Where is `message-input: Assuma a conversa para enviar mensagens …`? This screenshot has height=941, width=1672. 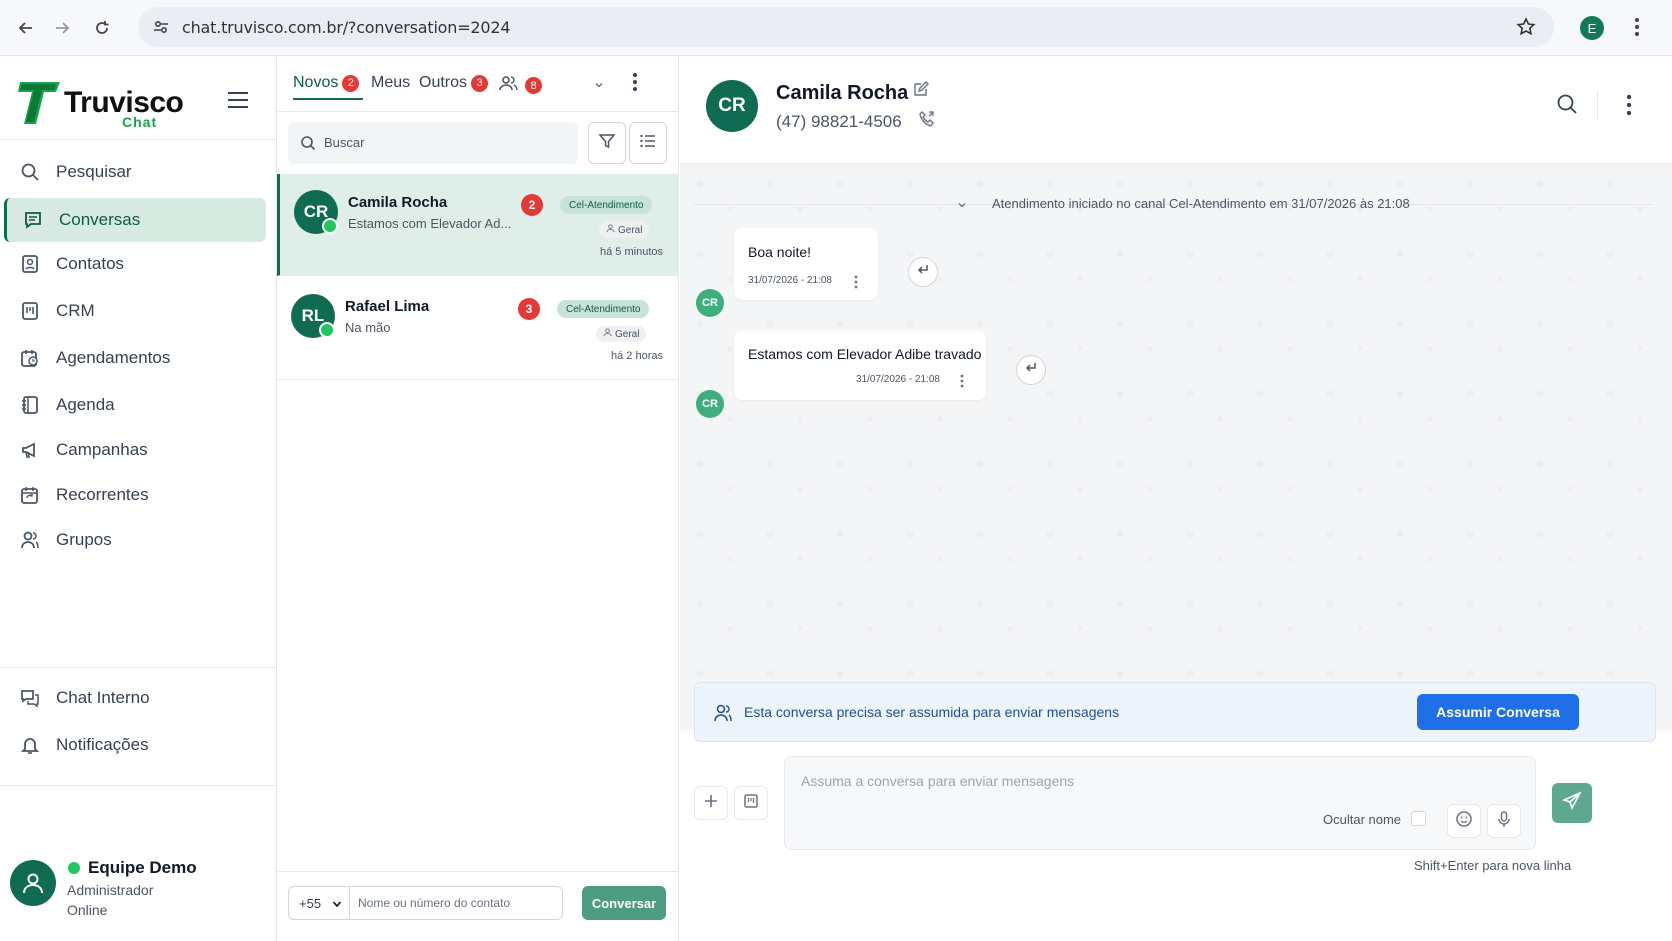 message-input: Assuma a conversa para enviar mensagens … is located at coordinates (1160, 803).